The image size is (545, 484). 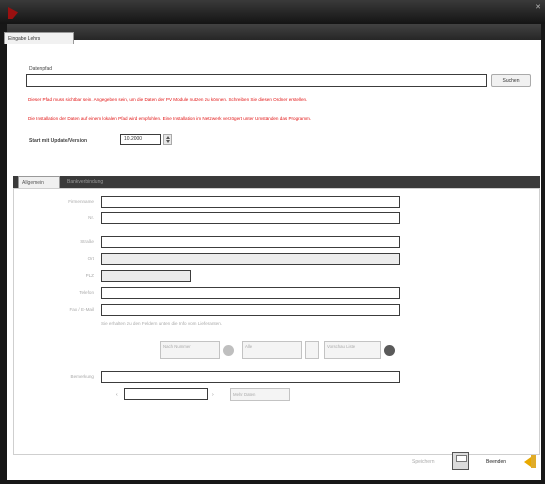 I want to click on form-label-6: Telefon, so click(x=86, y=292).